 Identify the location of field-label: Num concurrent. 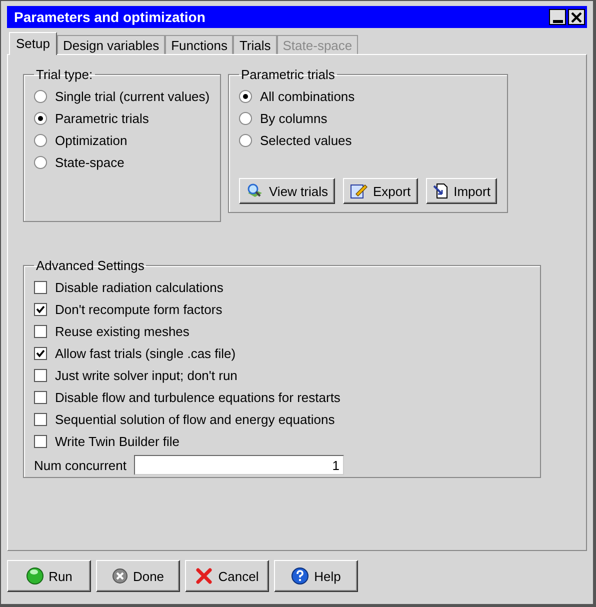
(80, 465).